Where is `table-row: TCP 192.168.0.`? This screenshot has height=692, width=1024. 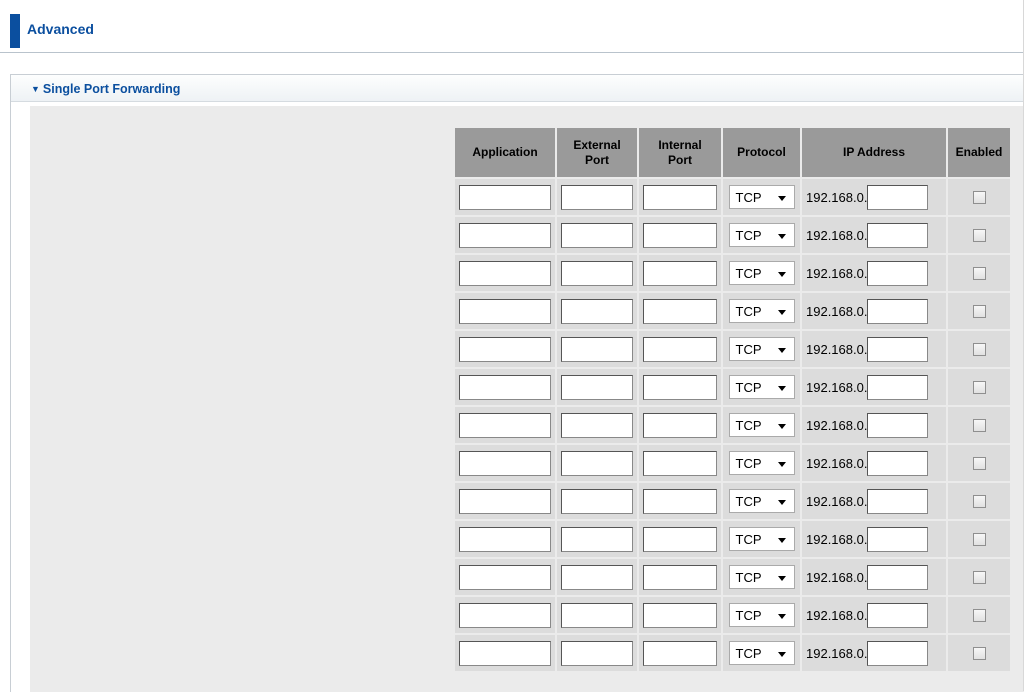 table-row: TCP 192.168.0. is located at coordinates (732, 501).